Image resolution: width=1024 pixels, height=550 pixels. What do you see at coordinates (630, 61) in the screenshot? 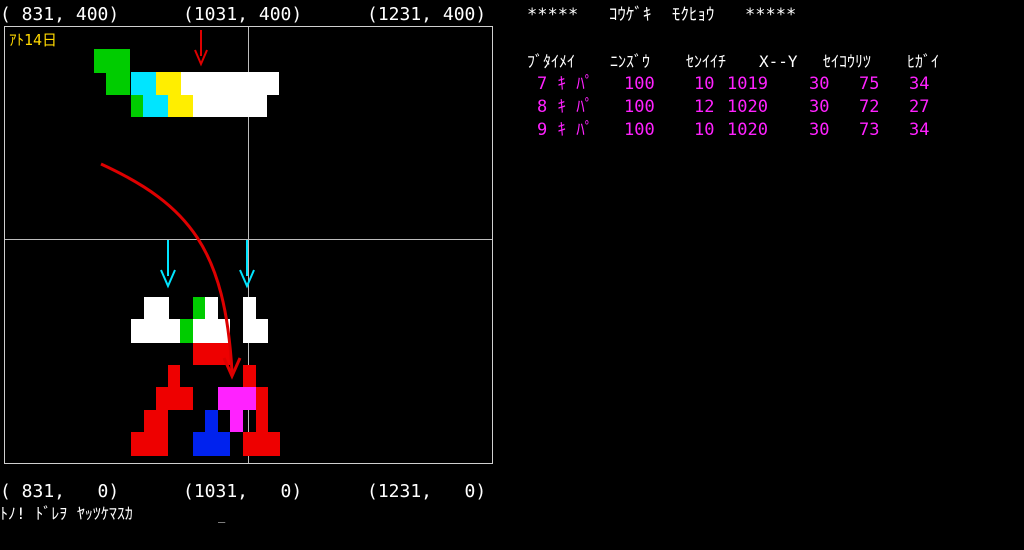
I see `header-troops: ﾆﾝｽﾞｳ` at bounding box center [630, 61].